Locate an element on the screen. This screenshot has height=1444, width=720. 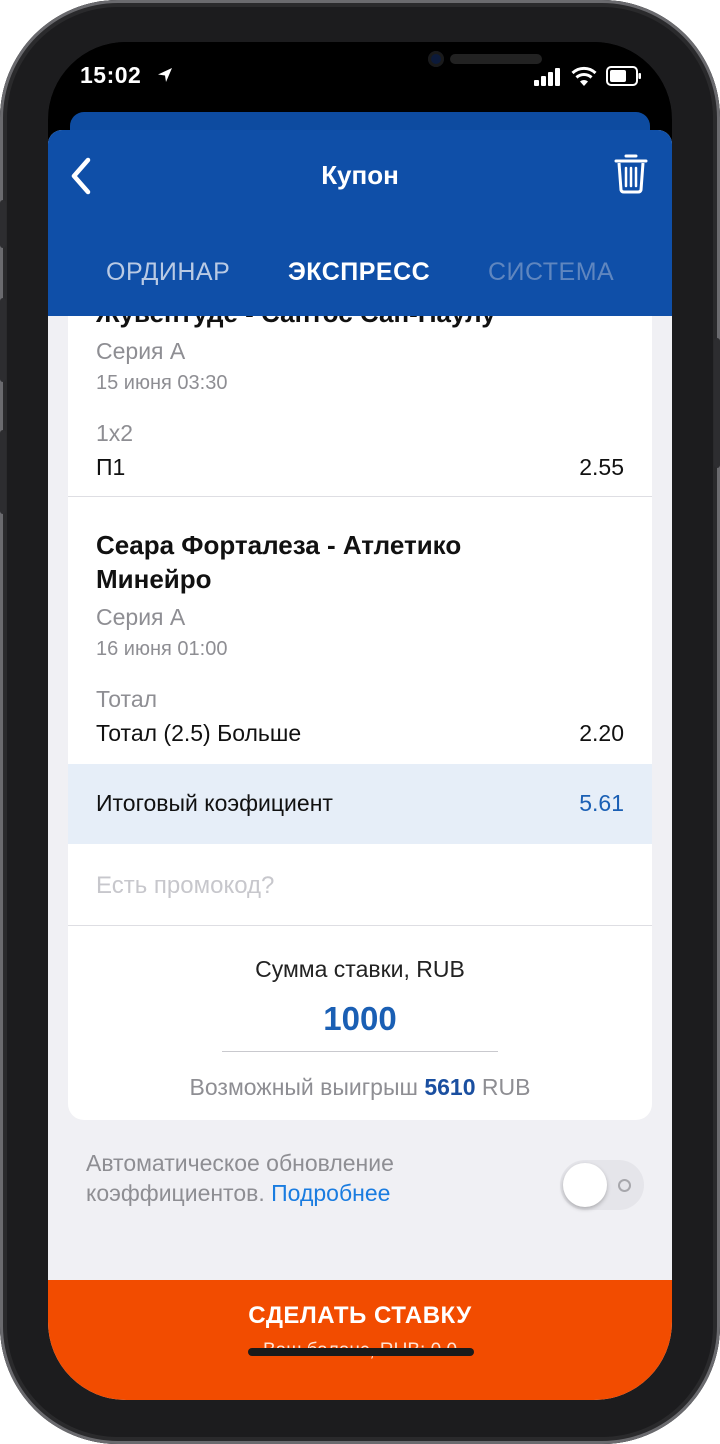
volume-down-button is located at coordinates (3, 472).